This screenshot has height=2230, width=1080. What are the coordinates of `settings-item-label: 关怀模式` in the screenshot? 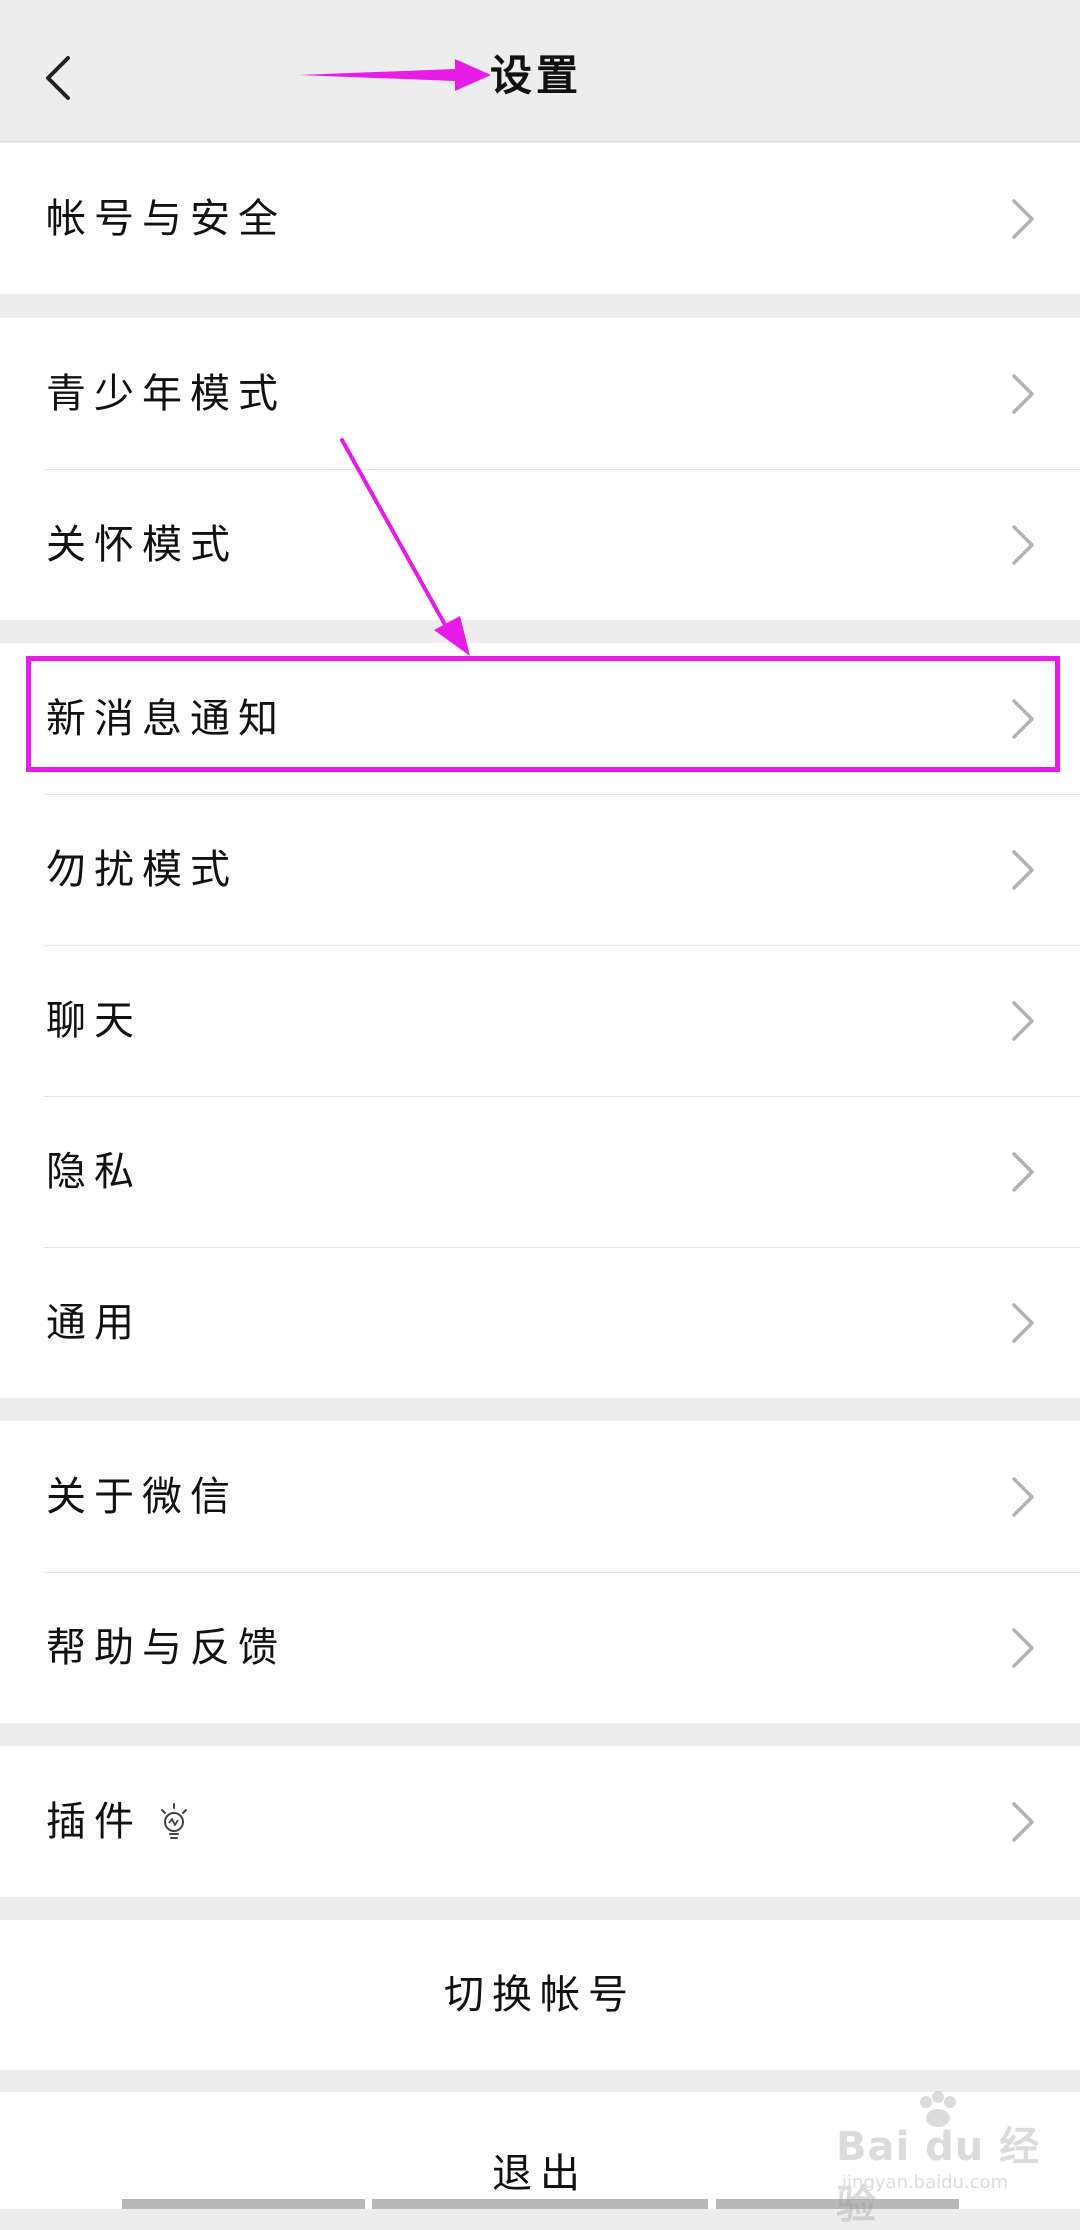 It's located at (142, 544).